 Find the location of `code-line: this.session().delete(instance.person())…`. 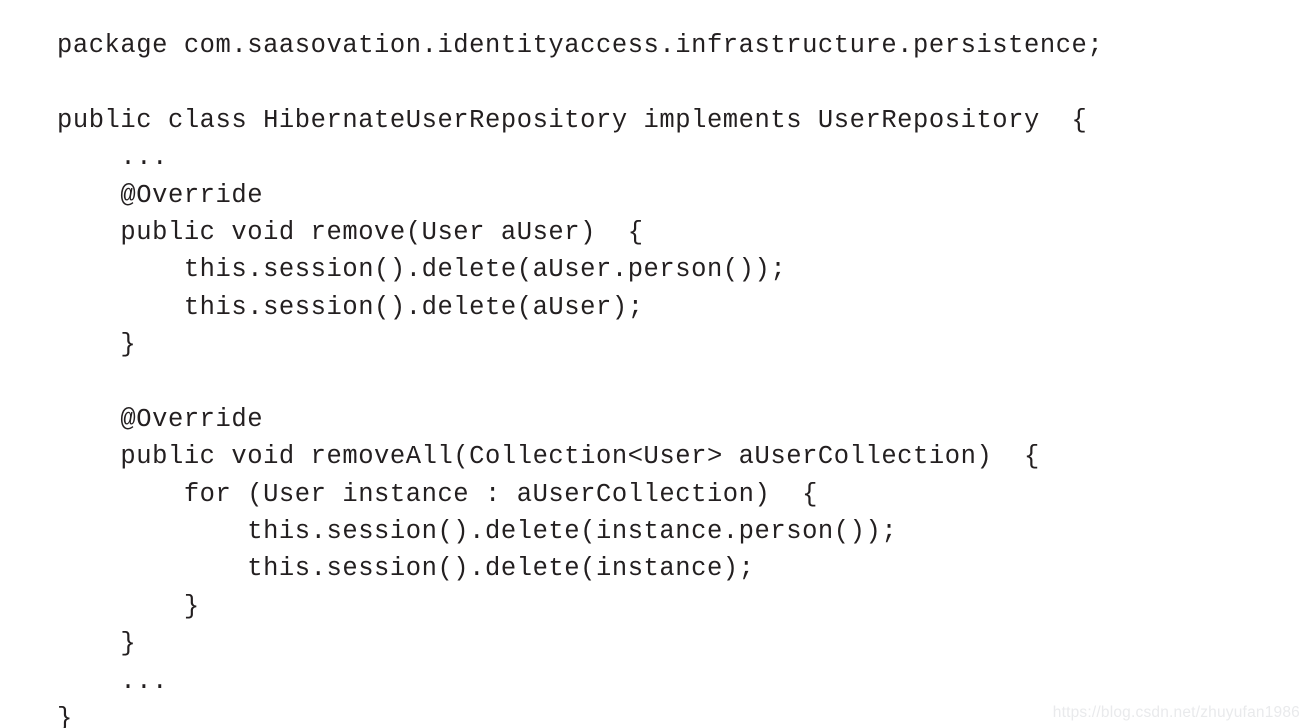

code-line: this.session().delete(instance.person())… is located at coordinates (477, 532).